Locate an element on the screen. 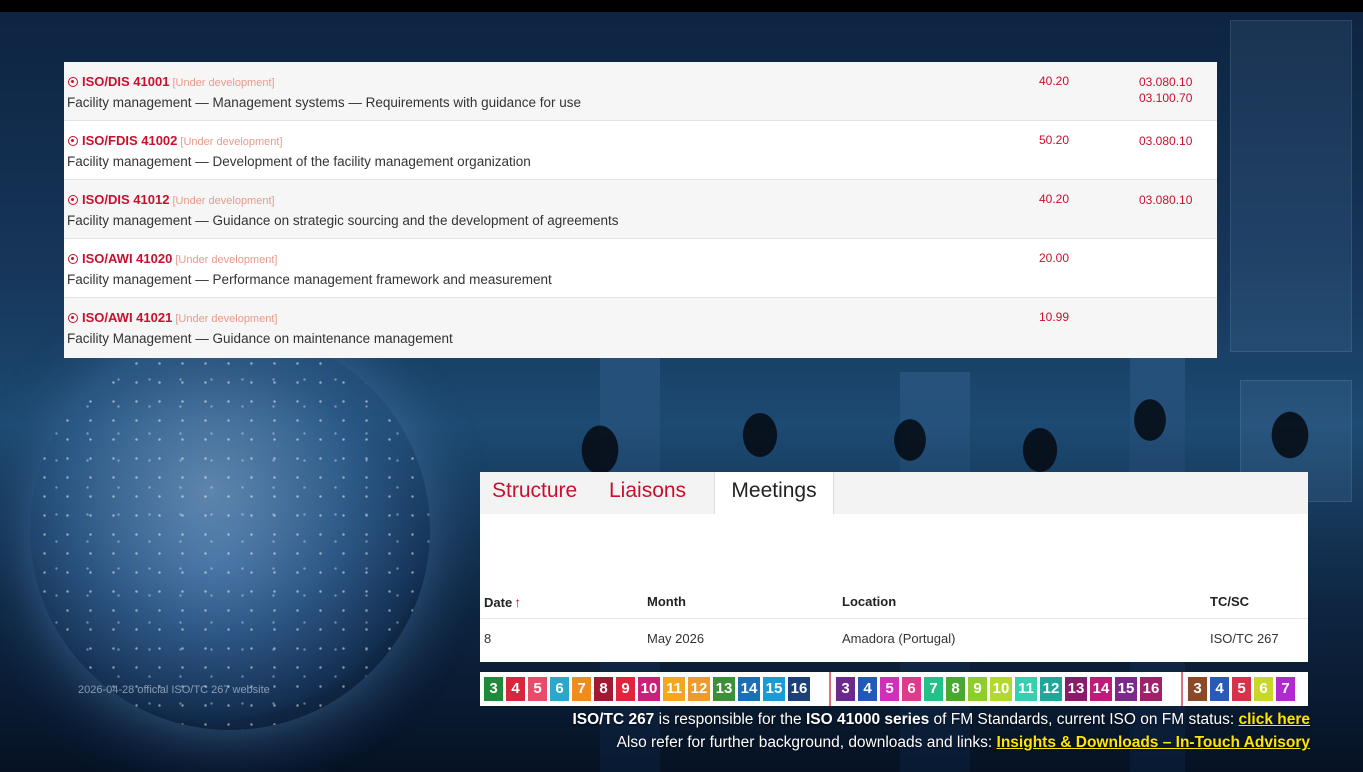  slide-date-caption: 2026-04-28 official ISO/TC 267 website is located at coordinates (174, 690).